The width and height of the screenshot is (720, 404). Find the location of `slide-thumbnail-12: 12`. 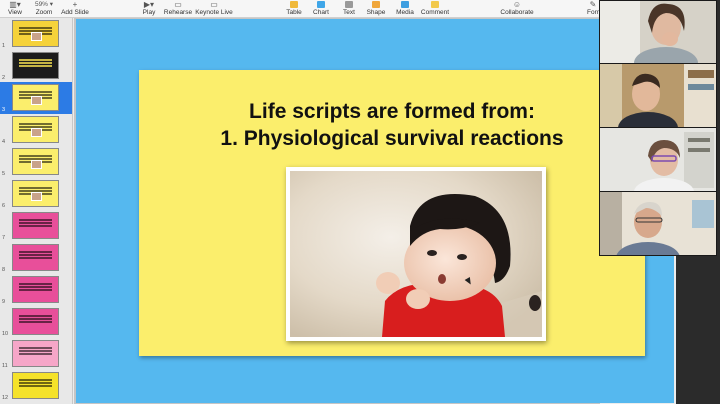

slide-thumbnail-12: 12 is located at coordinates (36, 386).